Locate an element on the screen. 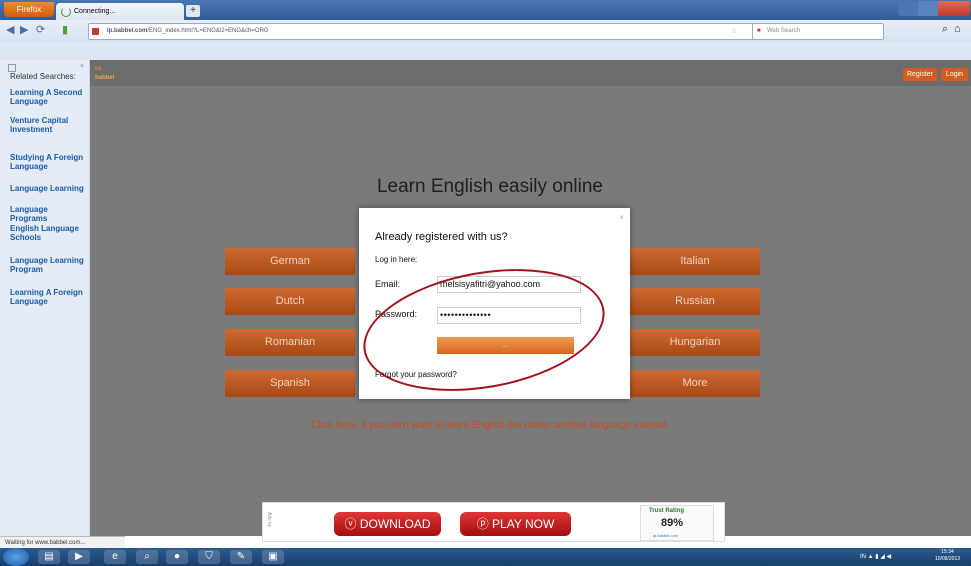 Image resolution: width=971 pixels, height=566 pixels. site-icon is located at coordinates (95, 31).